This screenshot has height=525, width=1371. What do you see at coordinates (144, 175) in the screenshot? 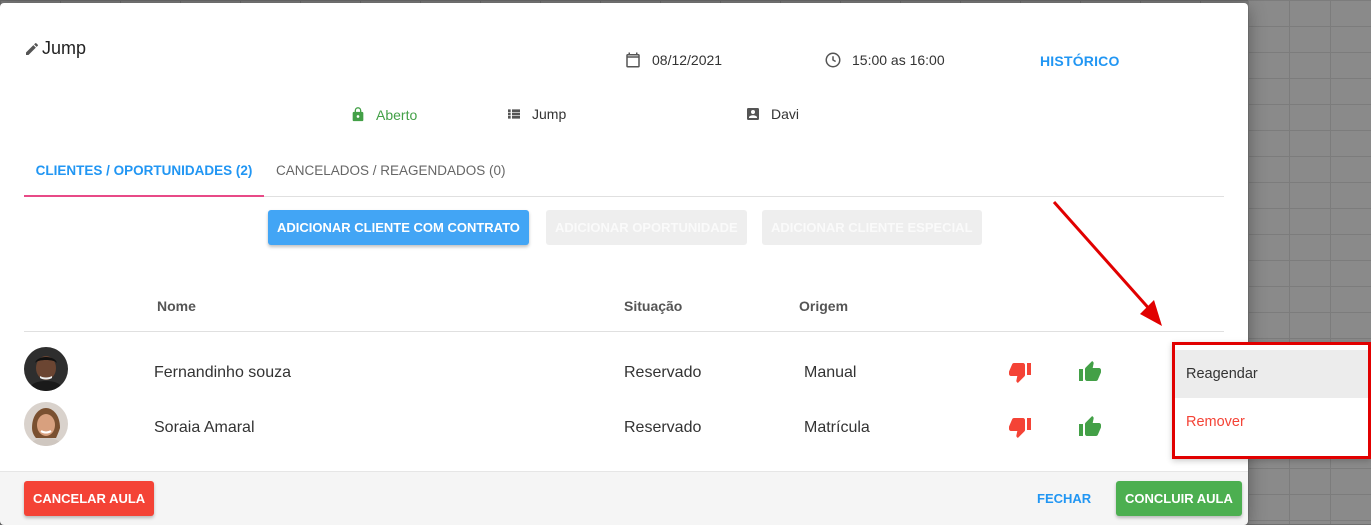
I see `tab-clients: CLIENTES / OPORTUNIDADES (2)` at bounding box center [144, 175].